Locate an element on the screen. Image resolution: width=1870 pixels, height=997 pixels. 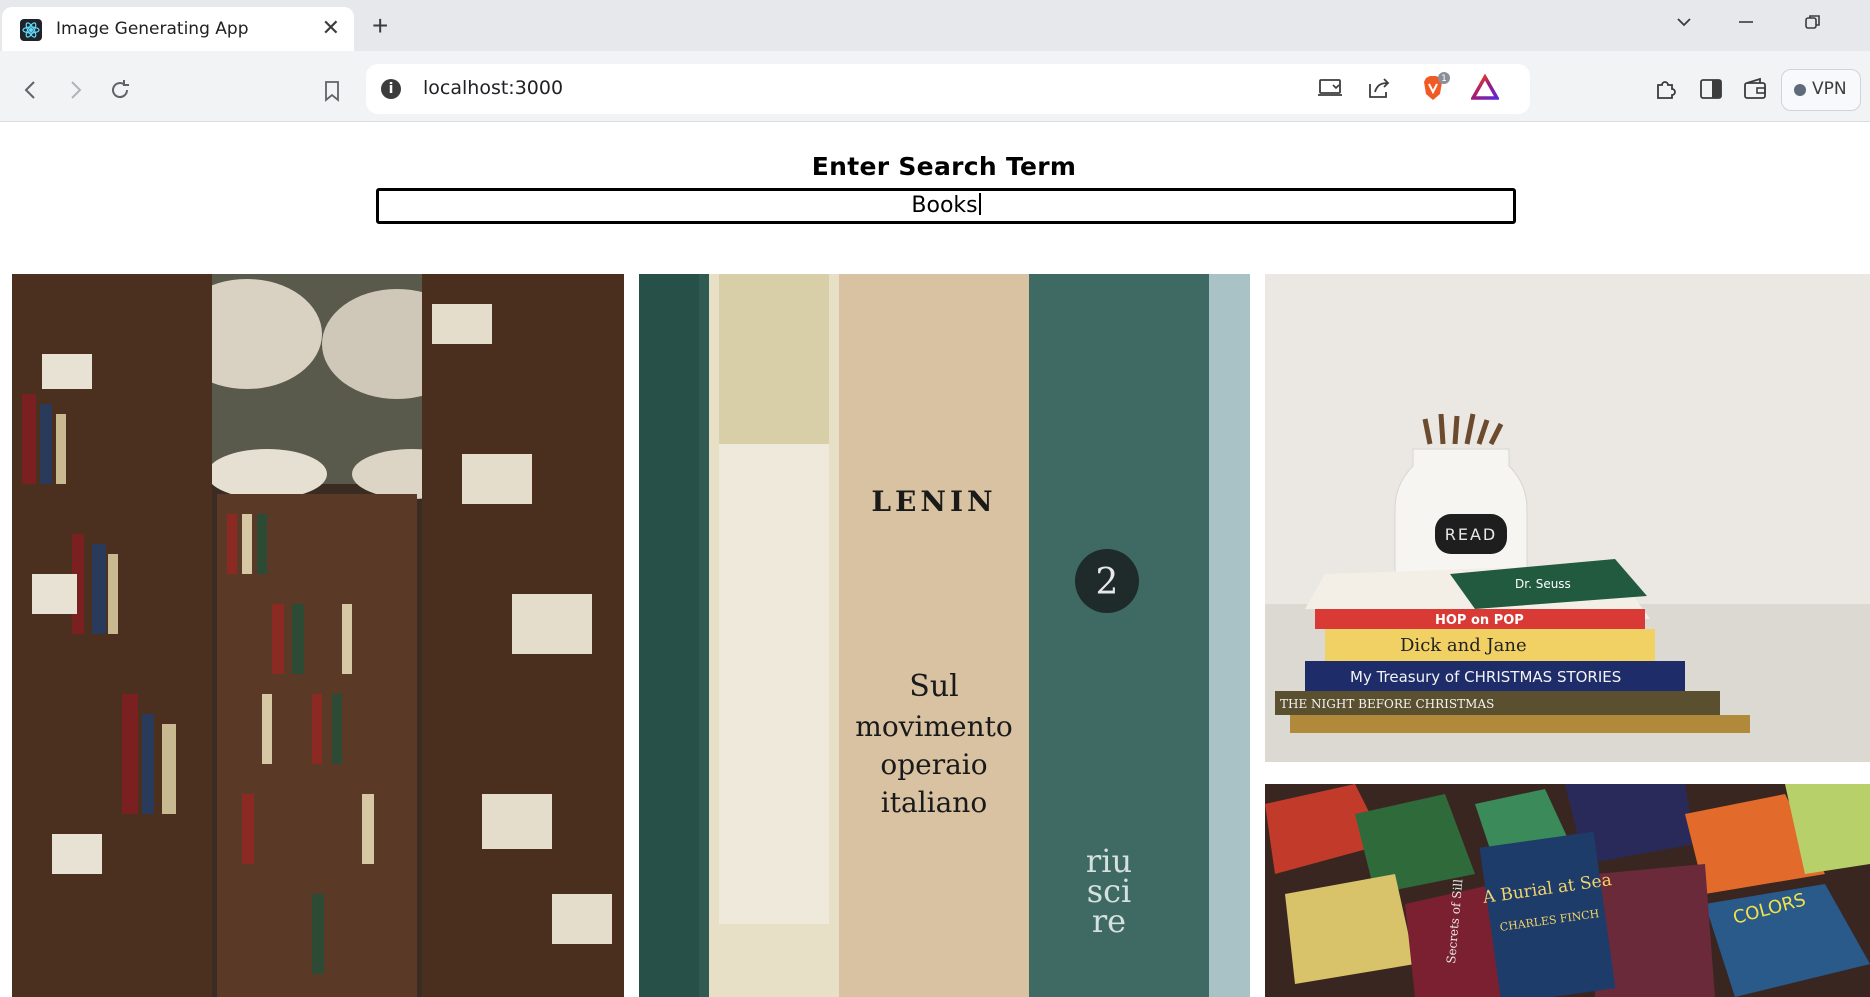
spine-title-line-1: Sul is located at coordinates (933, 686).